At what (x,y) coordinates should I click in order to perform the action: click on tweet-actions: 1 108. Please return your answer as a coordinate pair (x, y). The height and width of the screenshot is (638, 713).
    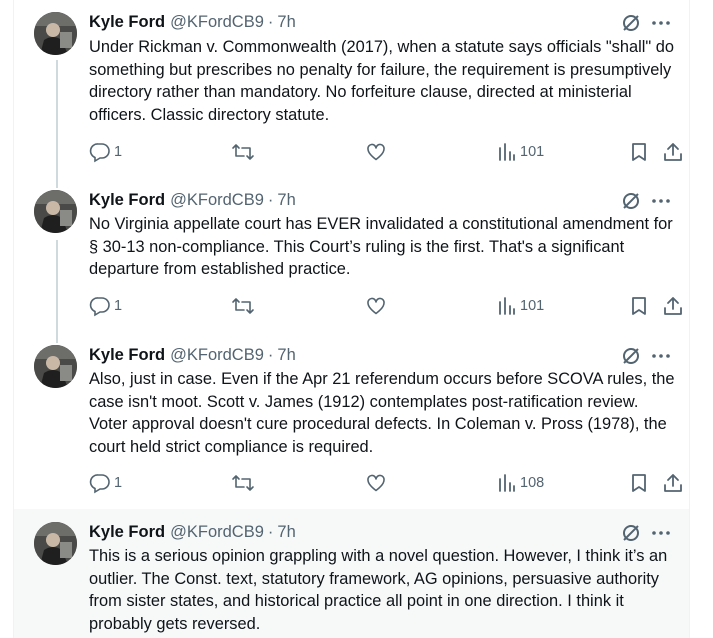
    Looking at the image, I should click on (385, 483).